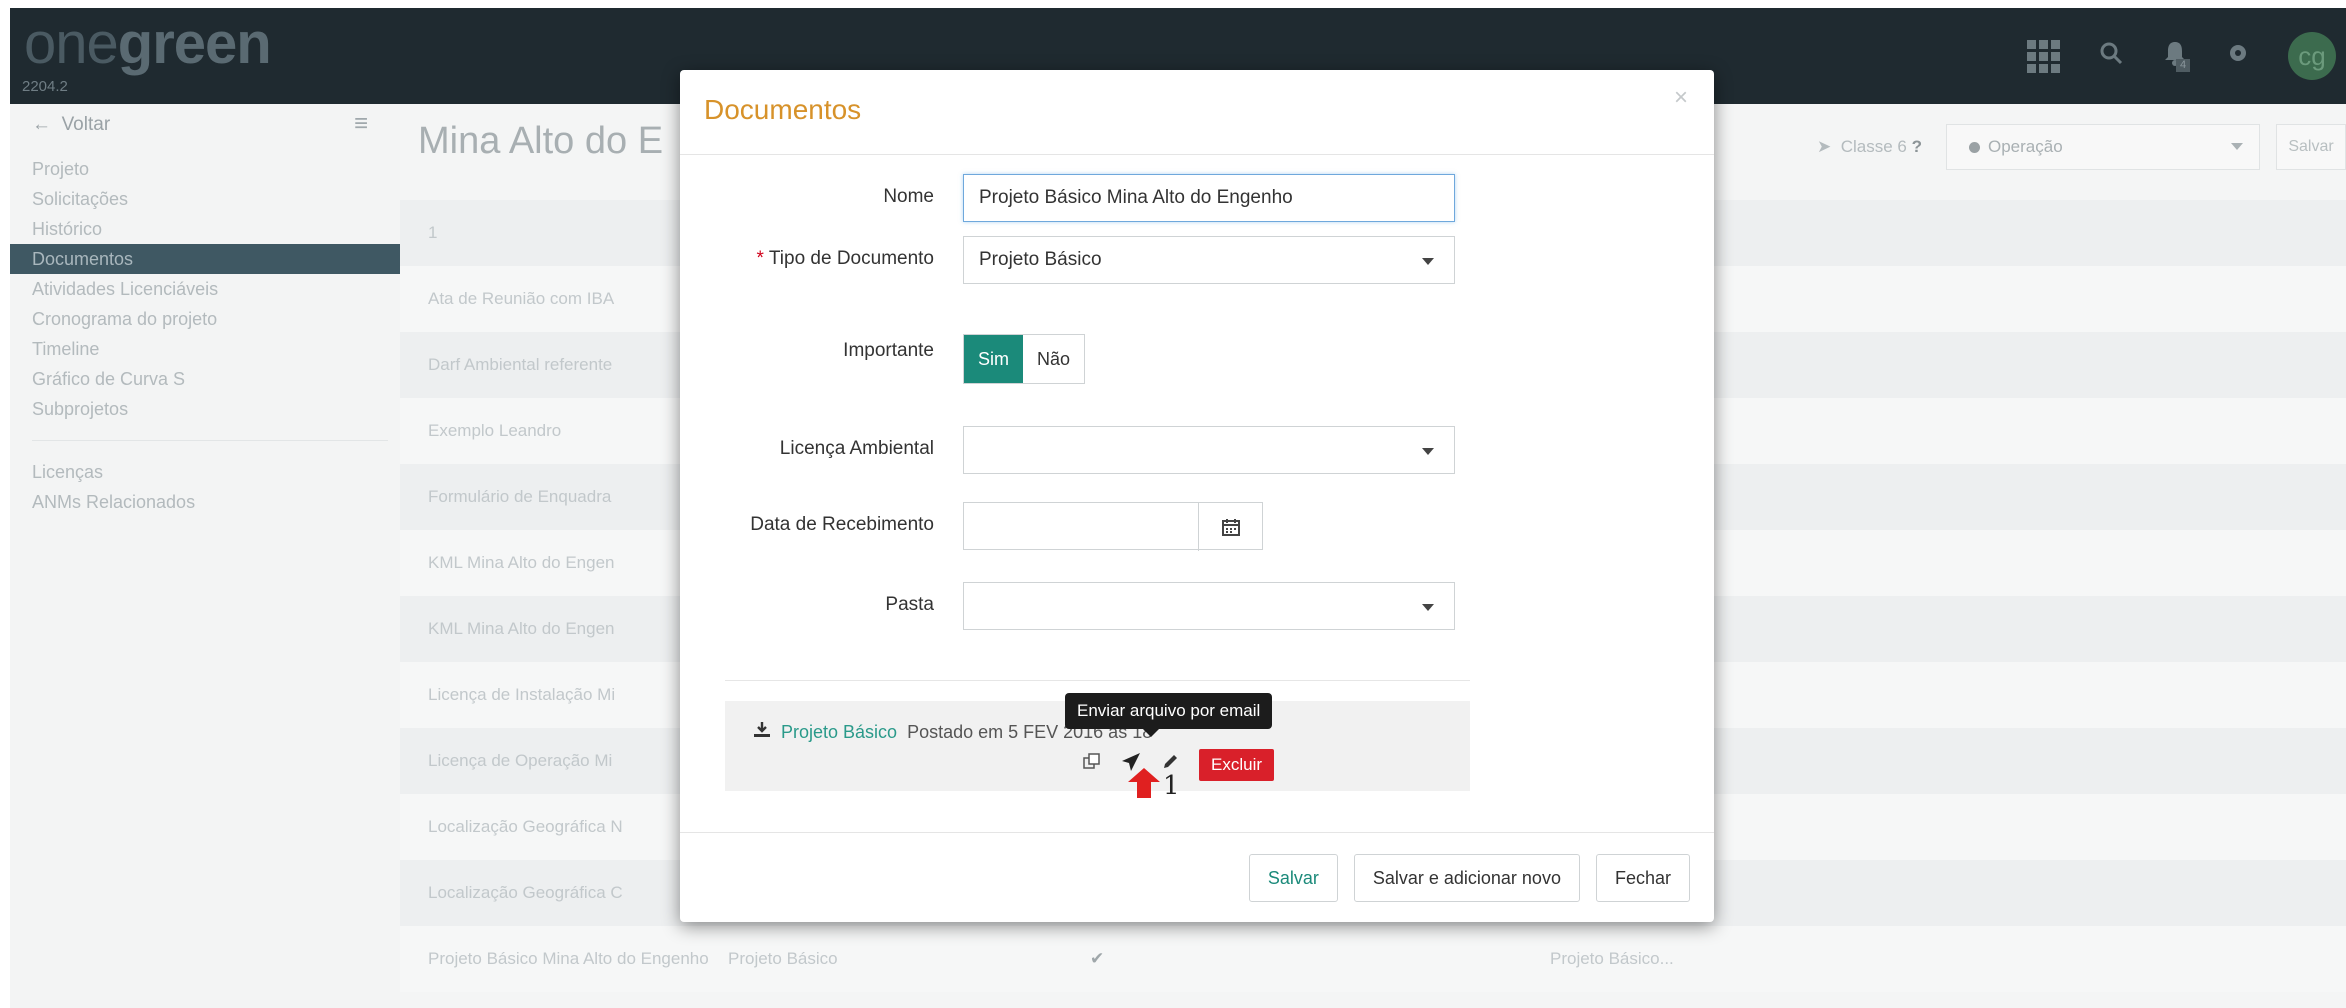 The image size is (2346, 1008). I want to click on calendar-icon, so click(1230, 527).